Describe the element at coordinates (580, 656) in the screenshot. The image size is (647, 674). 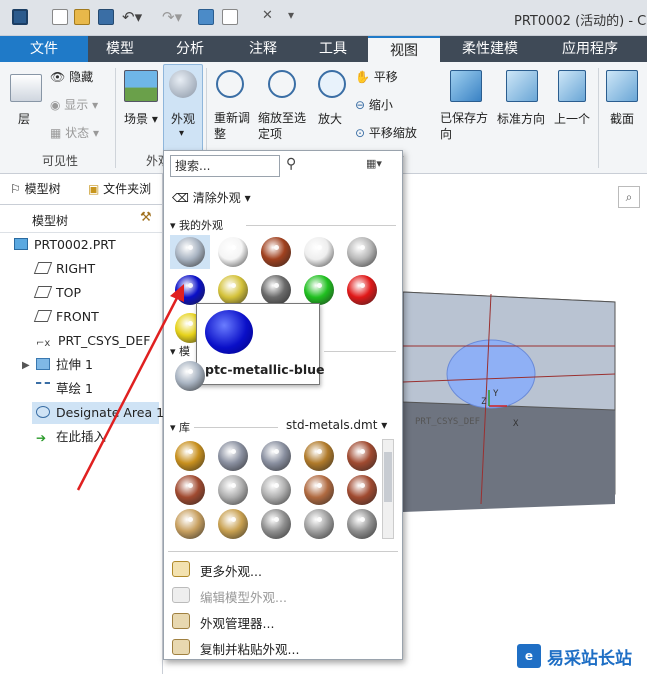
I see `watermark: e 易采站长站` at that location.